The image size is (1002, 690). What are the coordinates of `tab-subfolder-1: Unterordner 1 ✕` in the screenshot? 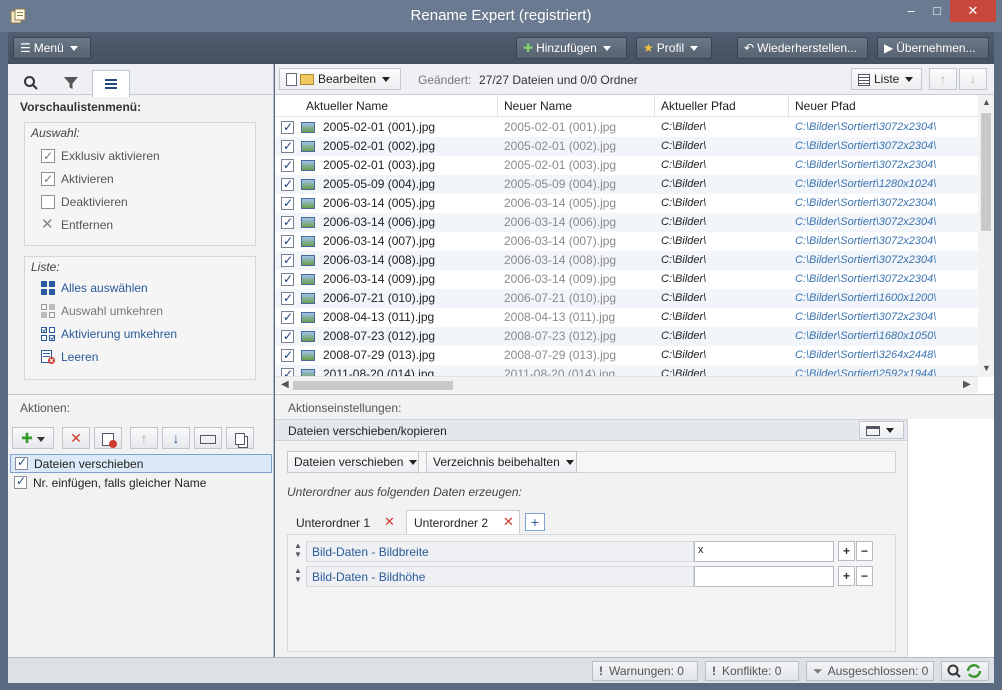 It's located at (341, 522).